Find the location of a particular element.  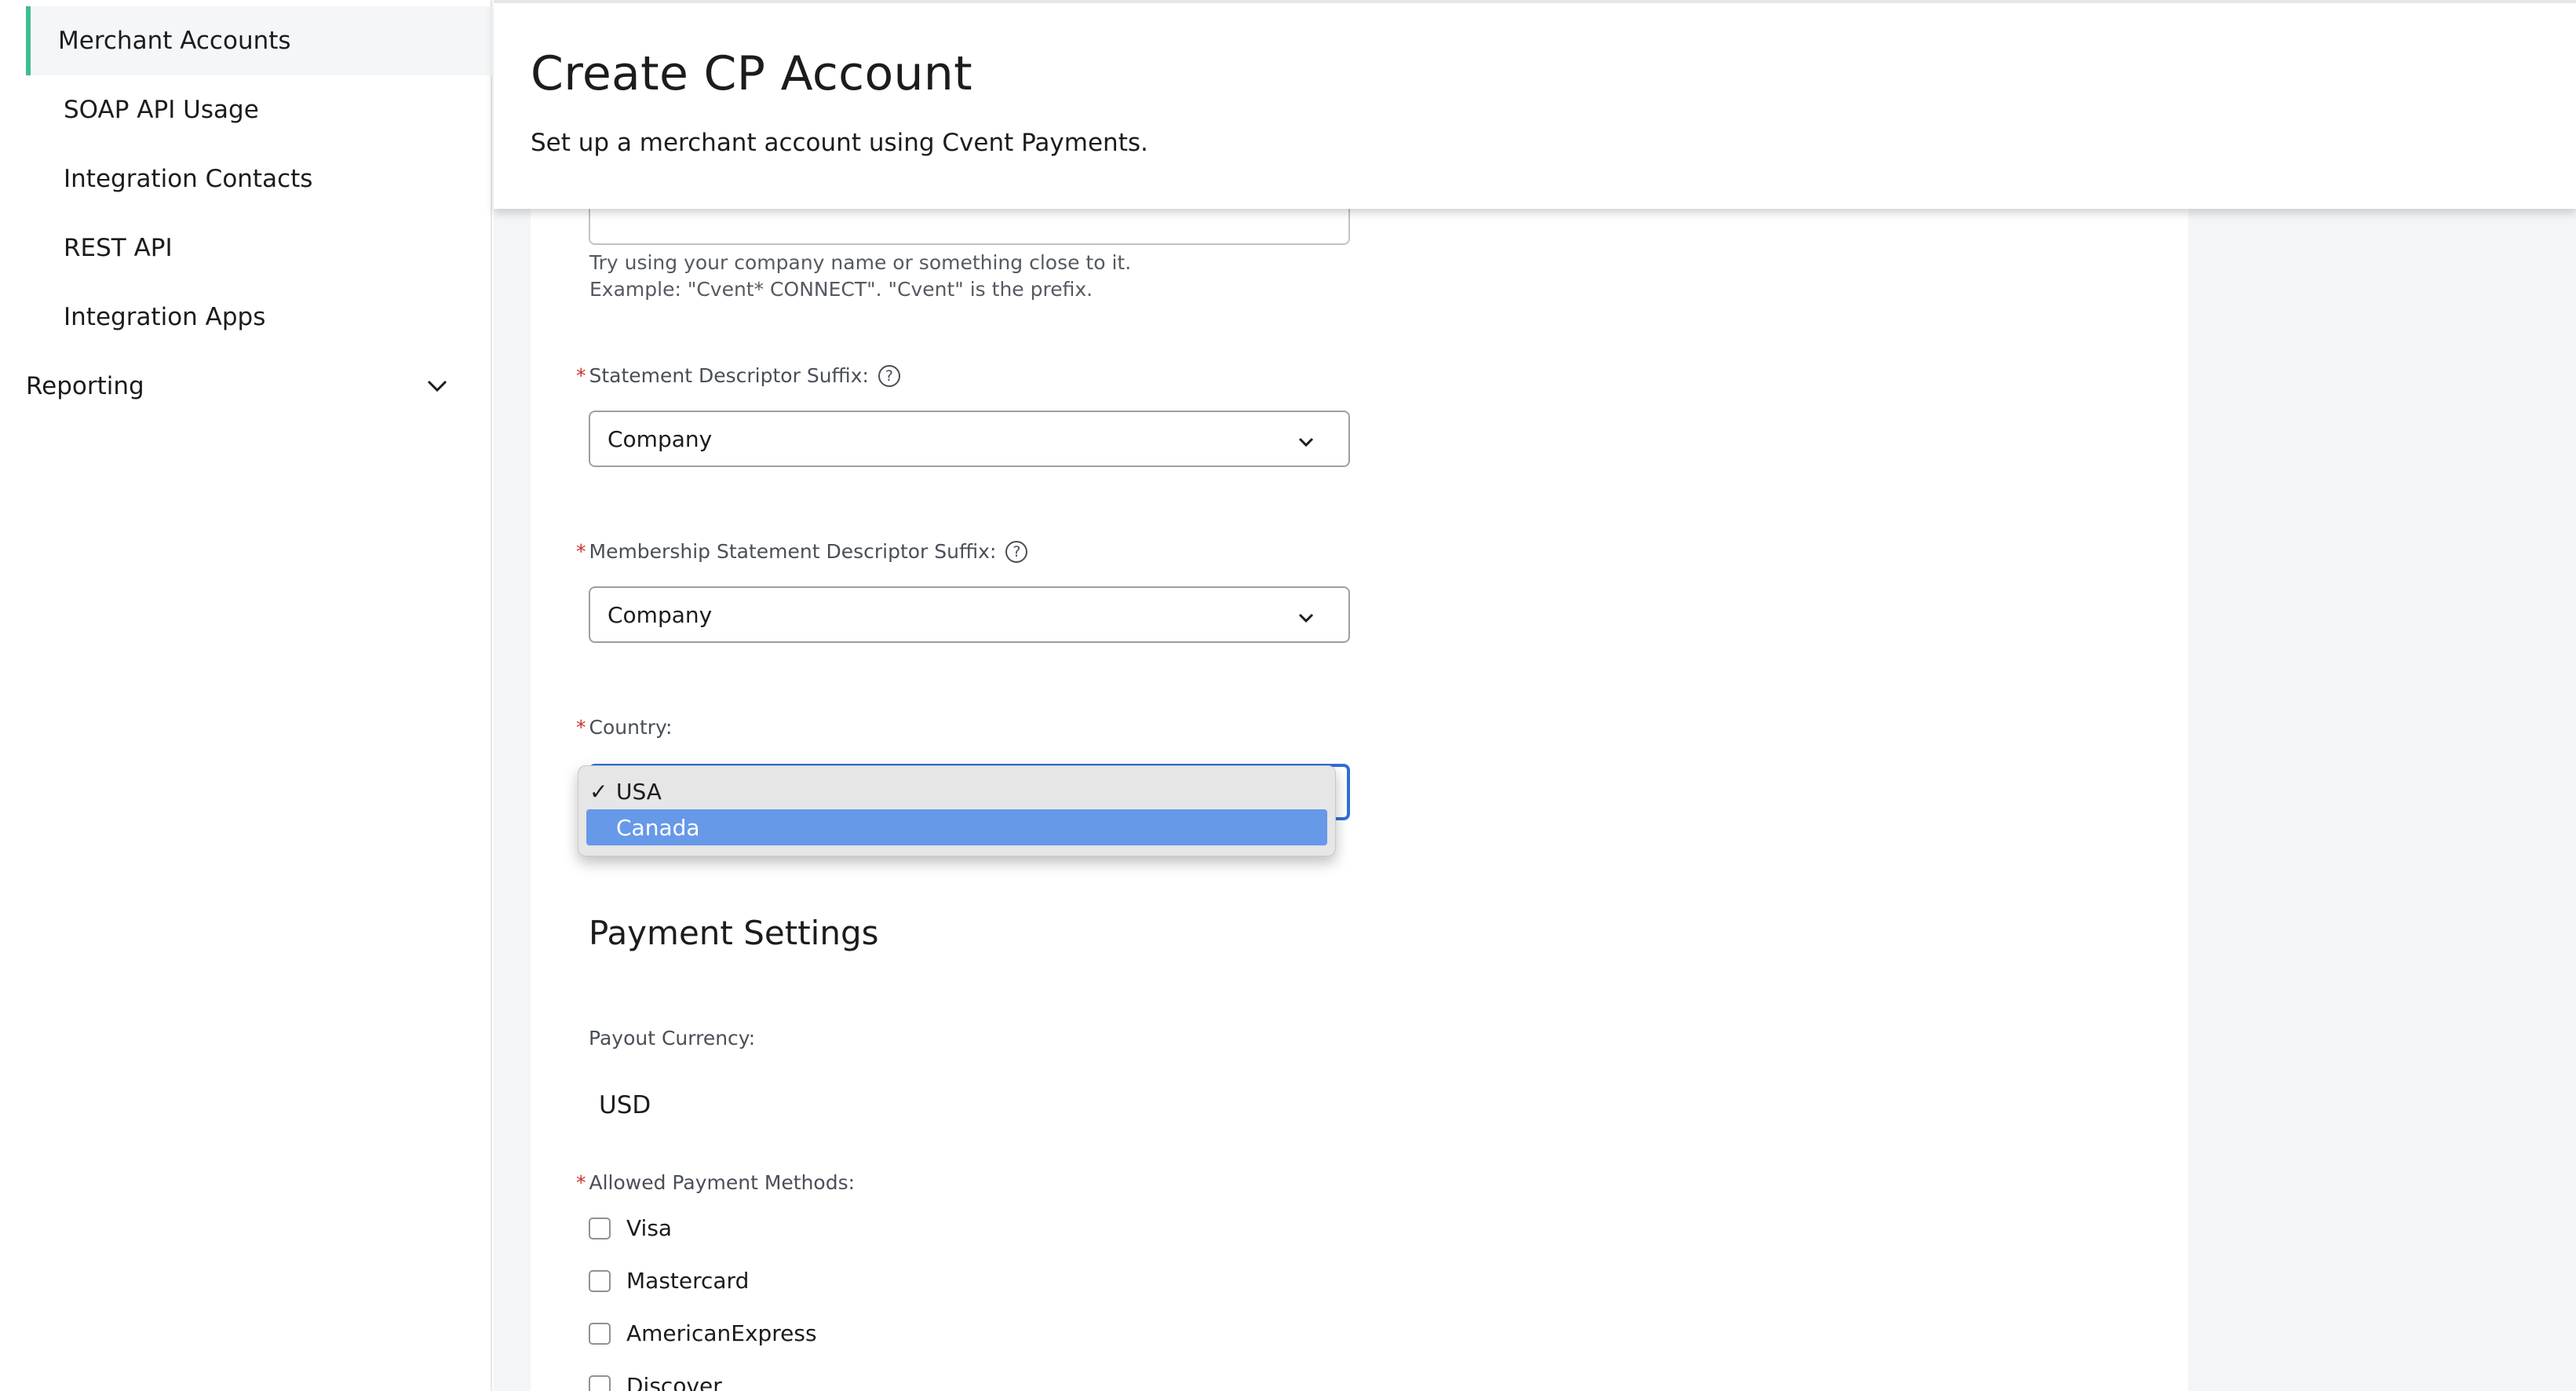

payment-methods-label: * Allowed Payment Methods: is located at coordinates (715, 1183).